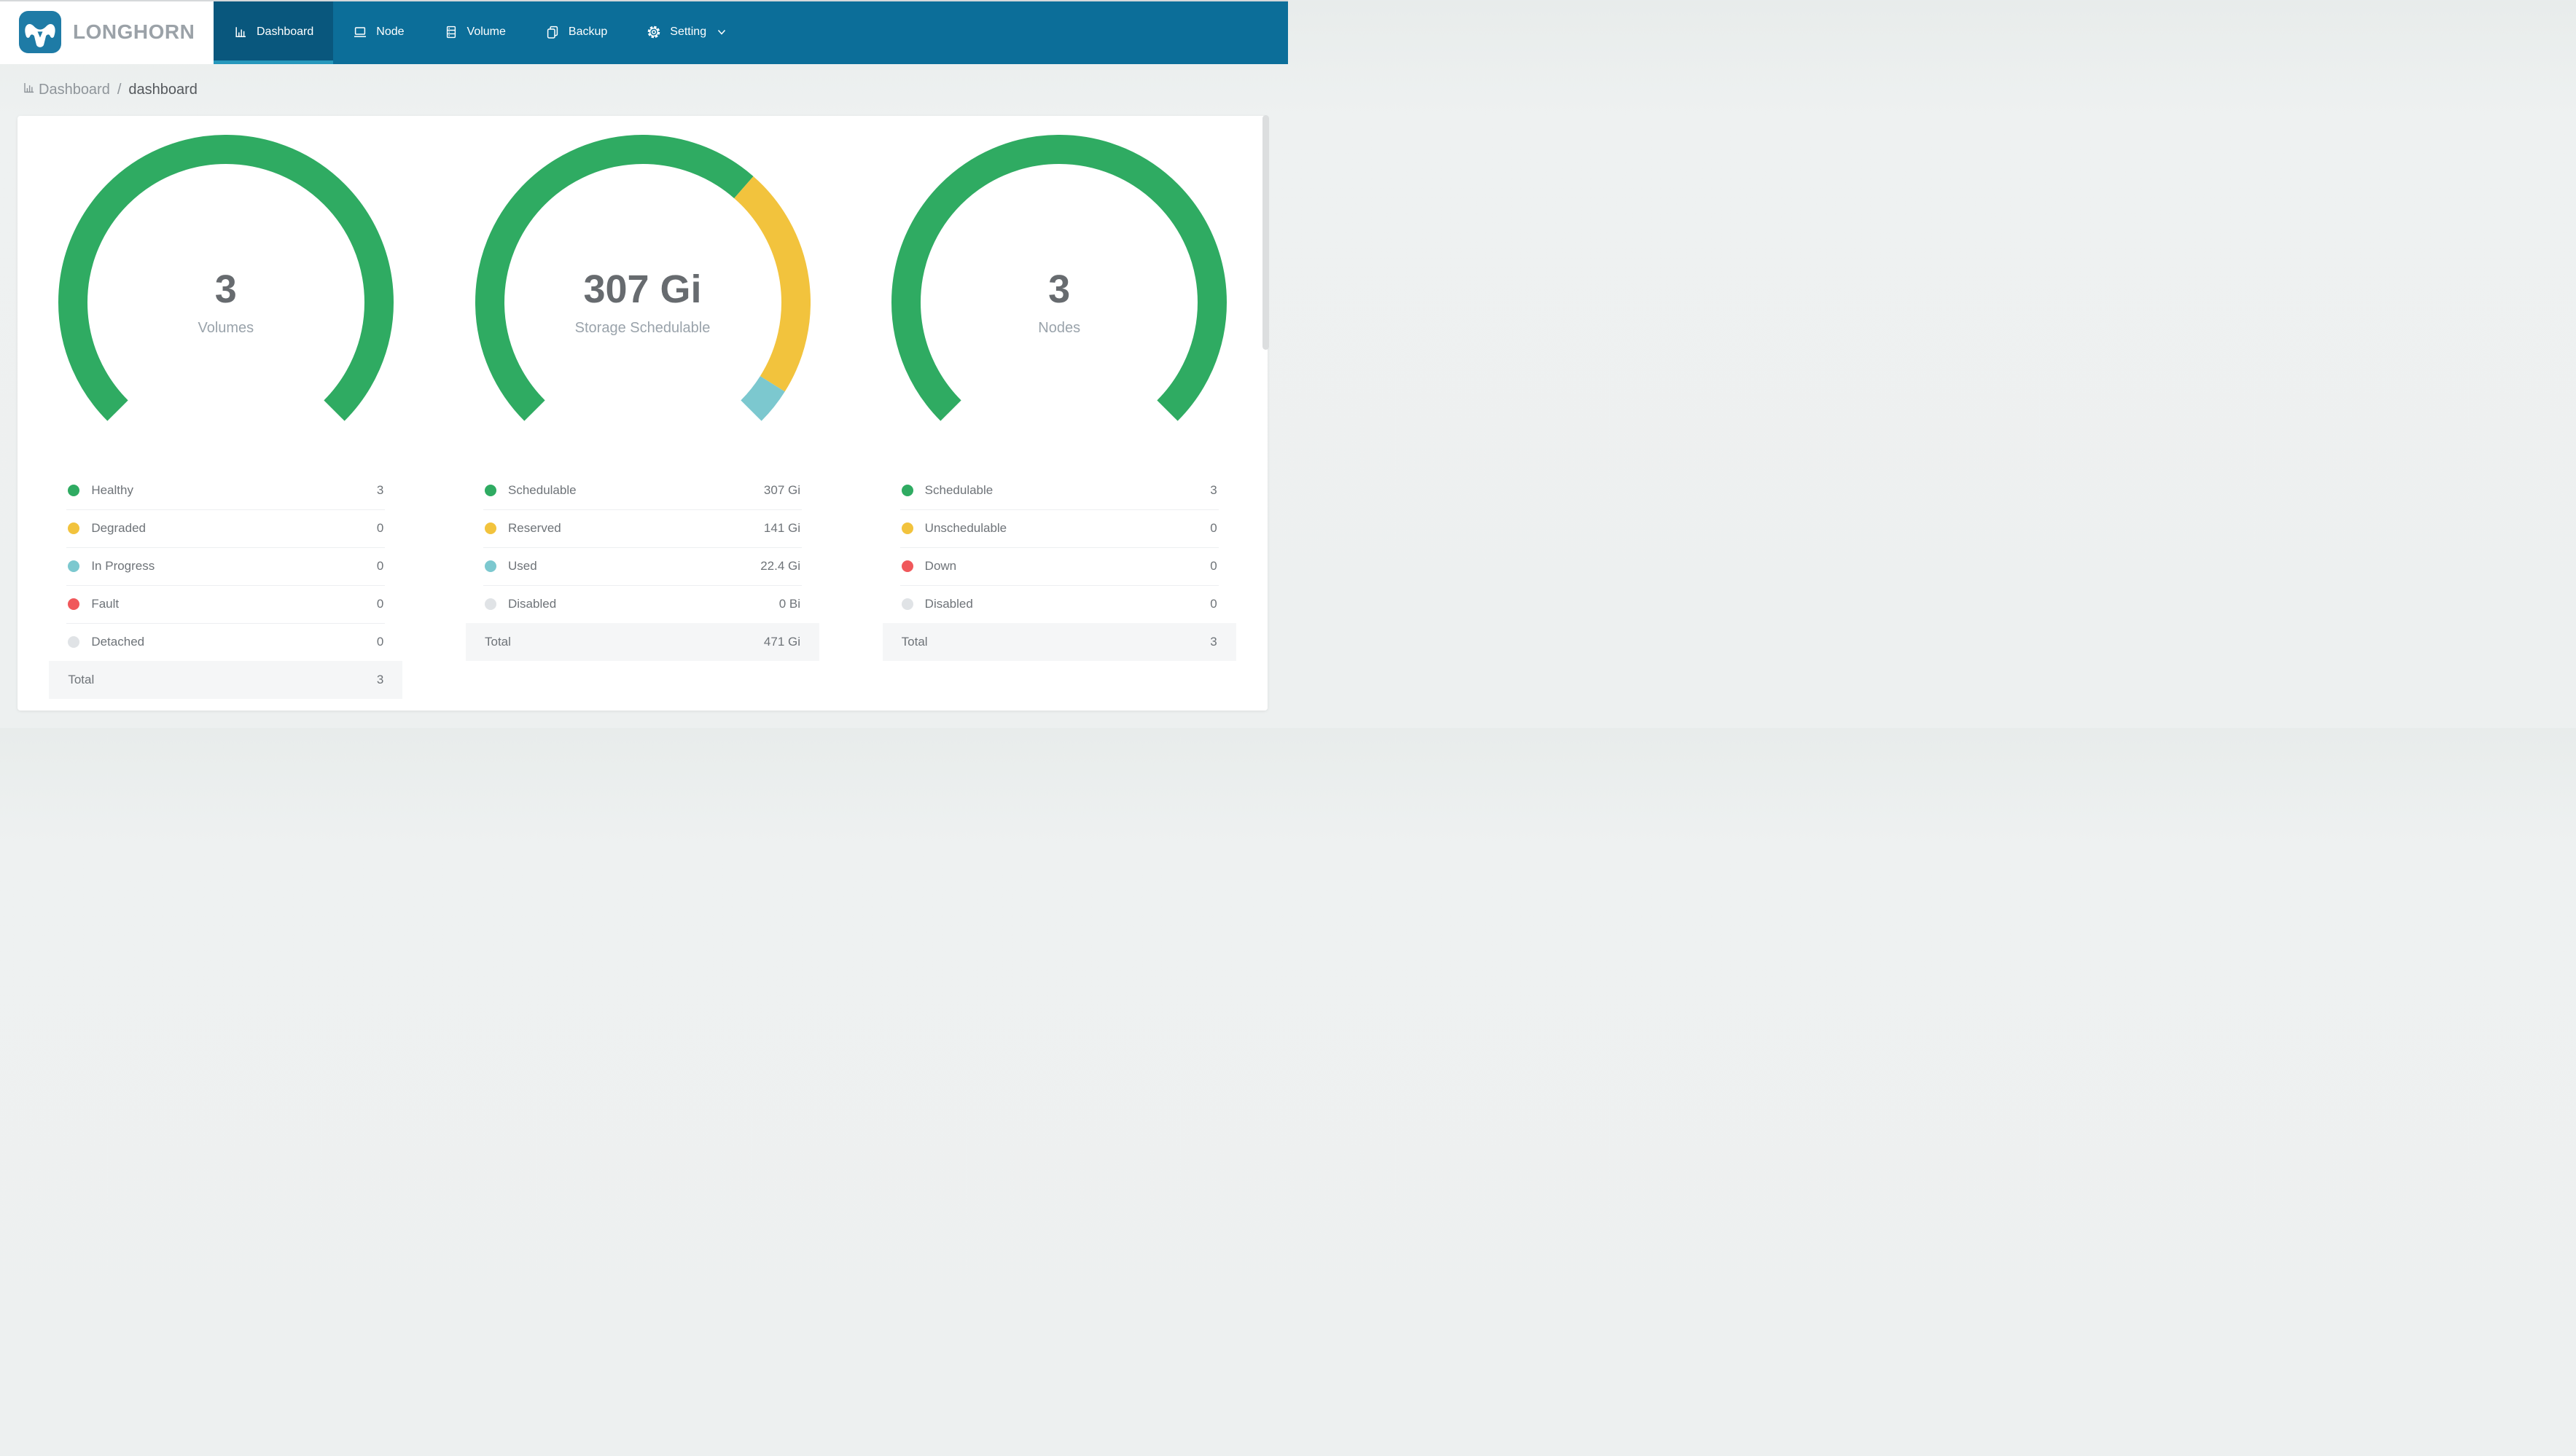 The image size is (2576, 1456). Describe the element at coordinates (763, 398) in the screenshot. I see `gauge-segment-used` at that location.